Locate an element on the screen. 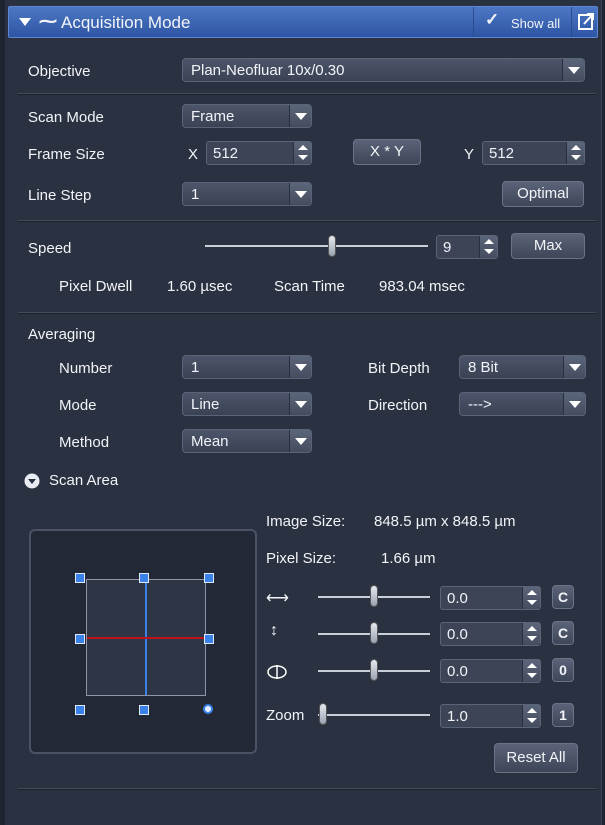  offset-y-input: 0.0 is located at coordinates (490, 634).